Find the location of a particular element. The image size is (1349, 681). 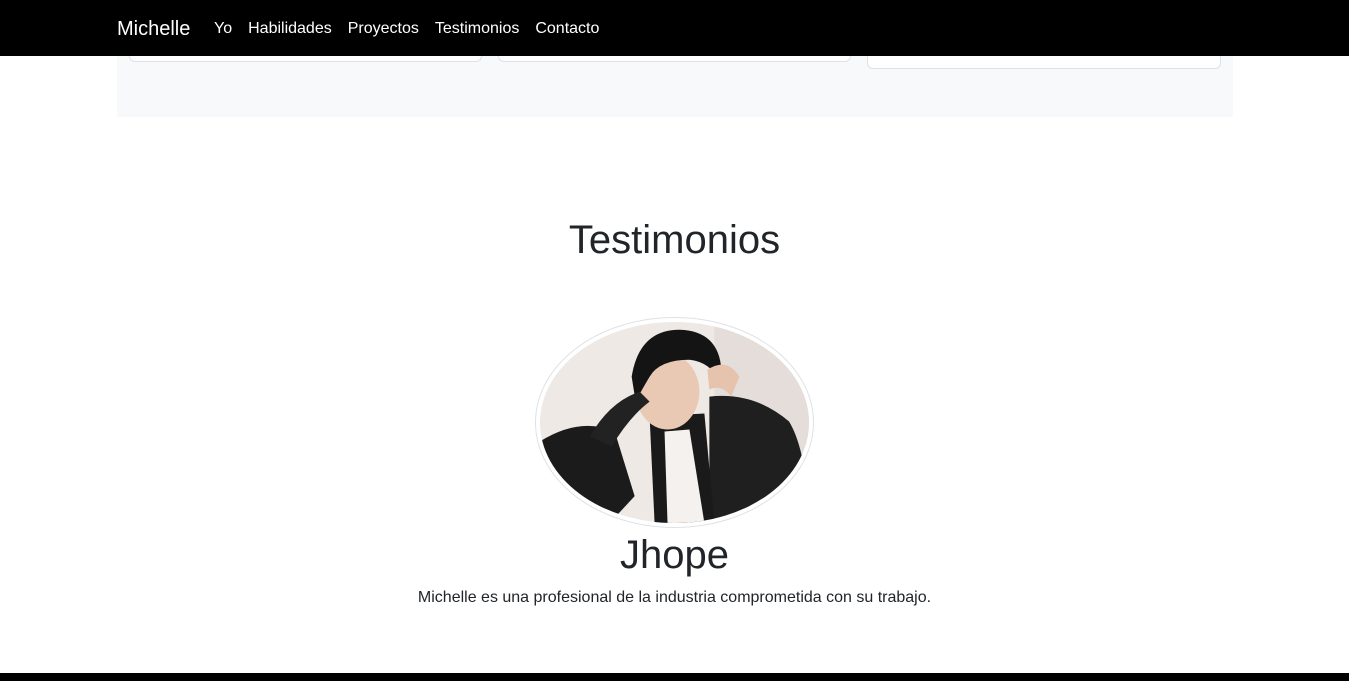

nav-link-proyectos: Proyectos is located at coordinates (383, 29).